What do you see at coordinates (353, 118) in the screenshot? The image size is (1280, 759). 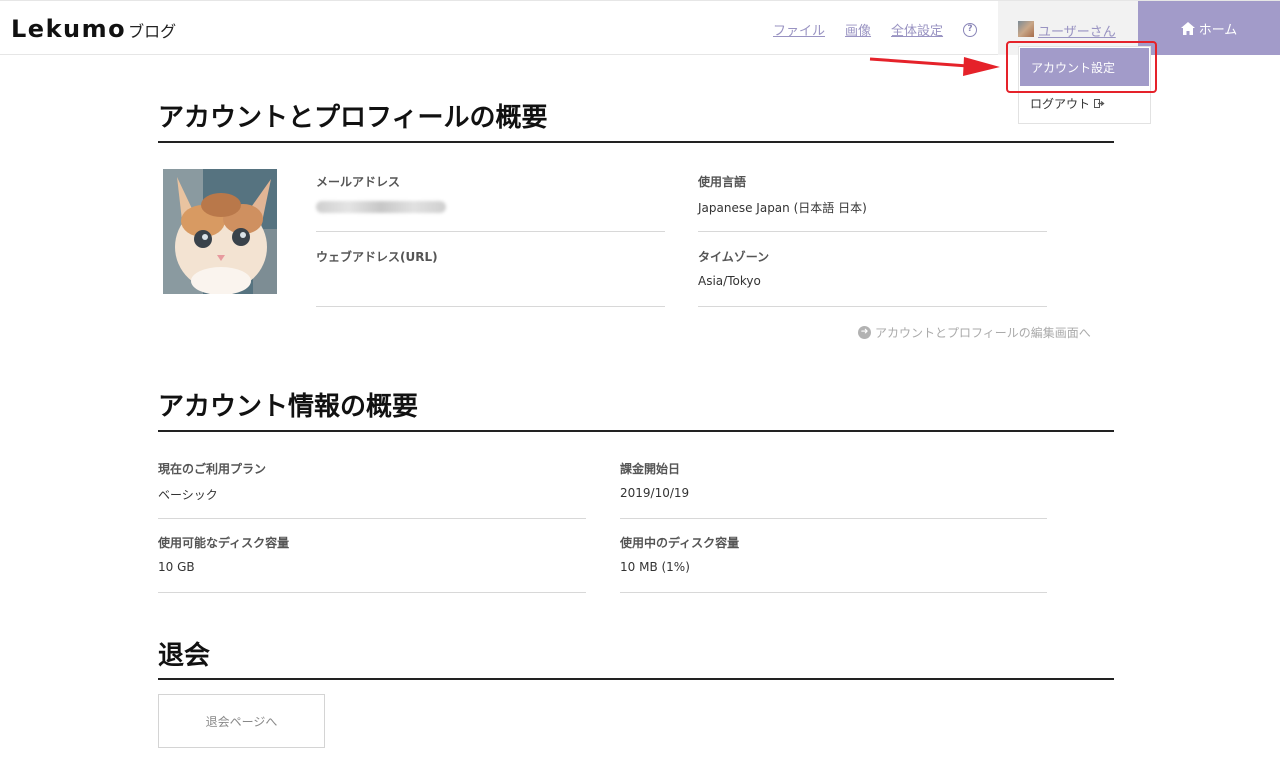 I see `profile-section-title: アカウントとプロフィールの概要` at bounding box center [353, 118].